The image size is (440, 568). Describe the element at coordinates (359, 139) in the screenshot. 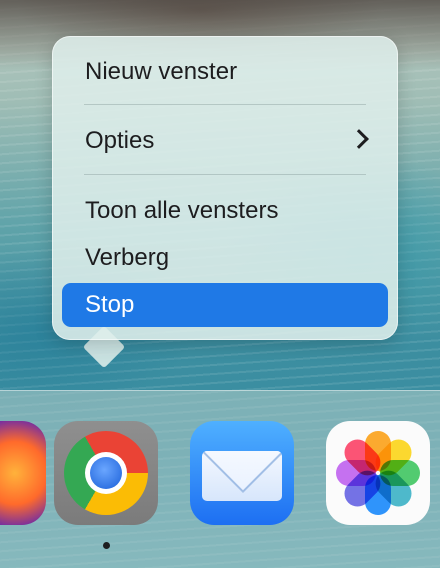

I see `chevron-right-icon` at that location.